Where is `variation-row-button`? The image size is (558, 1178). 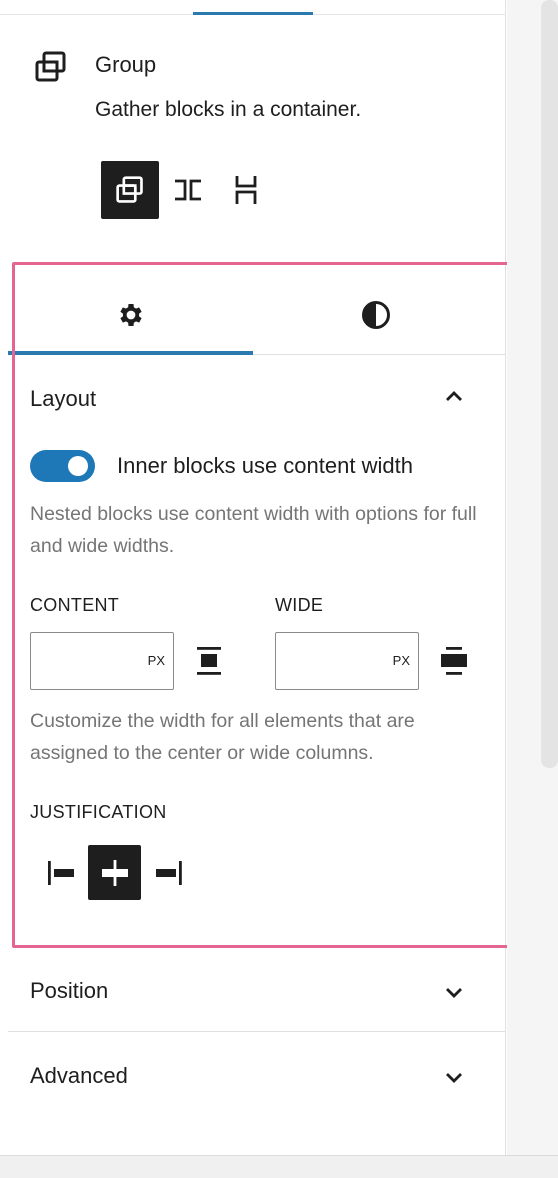
variation-row-button is located at coordinates (188, 190).